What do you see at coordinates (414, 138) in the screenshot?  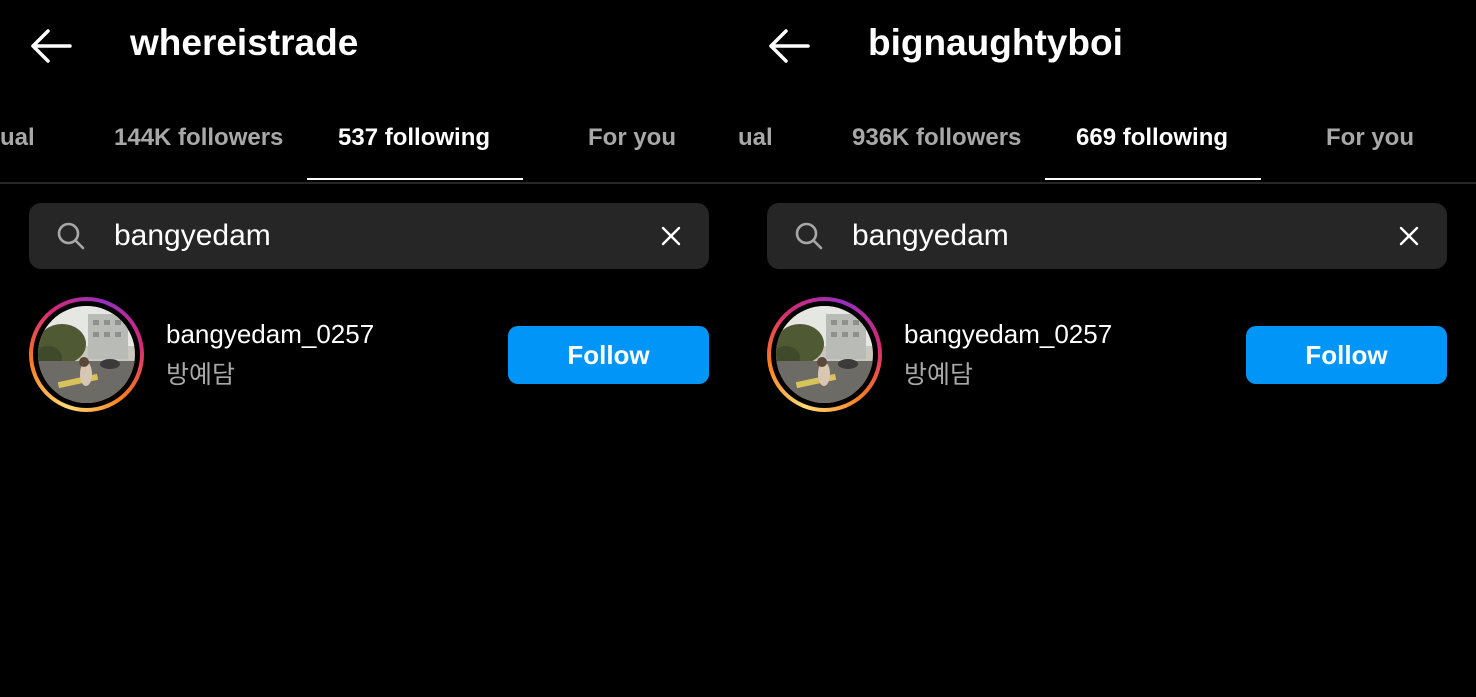 I see `tab-following: 537 following` at bounding box center [414, 138].